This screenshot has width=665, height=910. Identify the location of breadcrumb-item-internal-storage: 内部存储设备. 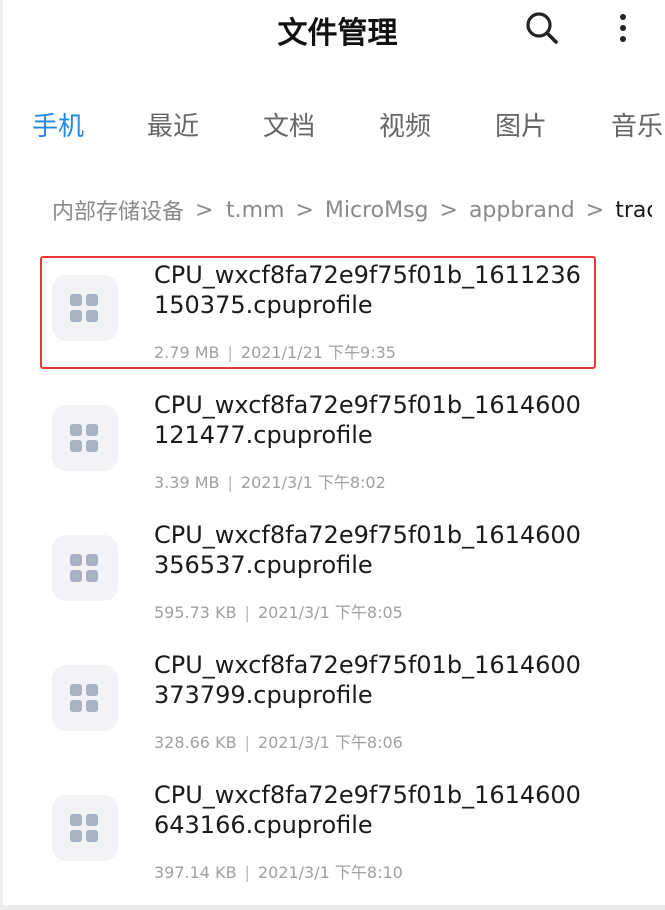
(118, 209).